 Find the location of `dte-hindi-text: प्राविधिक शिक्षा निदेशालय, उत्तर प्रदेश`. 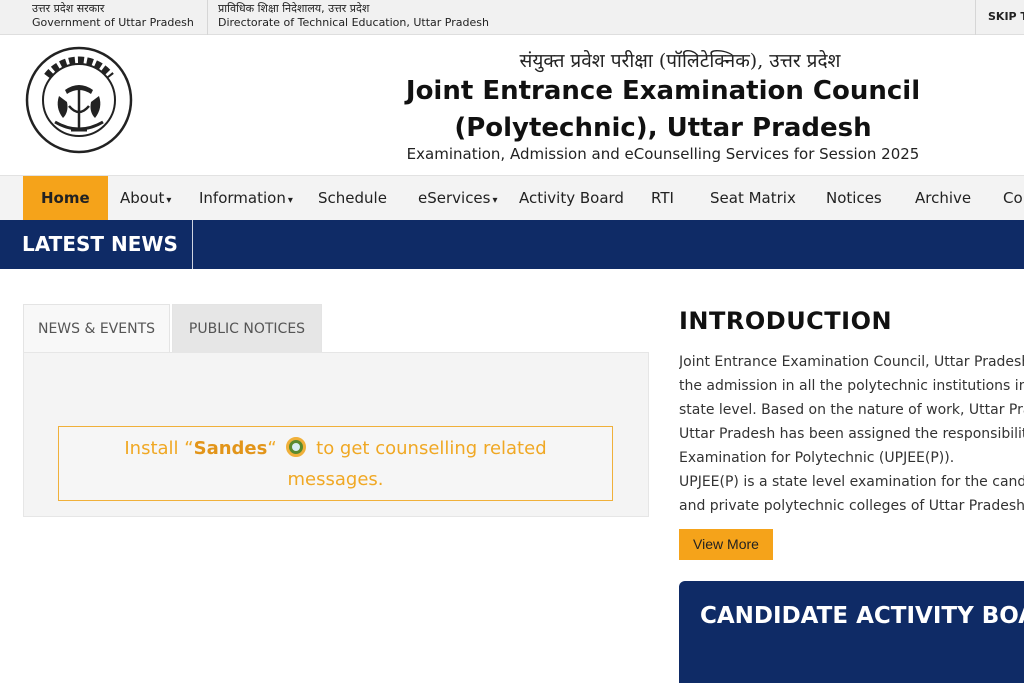

dte-hindi-text: प्राविधिक शिक्षा निदेशालय, उत्तर प्रदेश is located at coordinates (294, 8).